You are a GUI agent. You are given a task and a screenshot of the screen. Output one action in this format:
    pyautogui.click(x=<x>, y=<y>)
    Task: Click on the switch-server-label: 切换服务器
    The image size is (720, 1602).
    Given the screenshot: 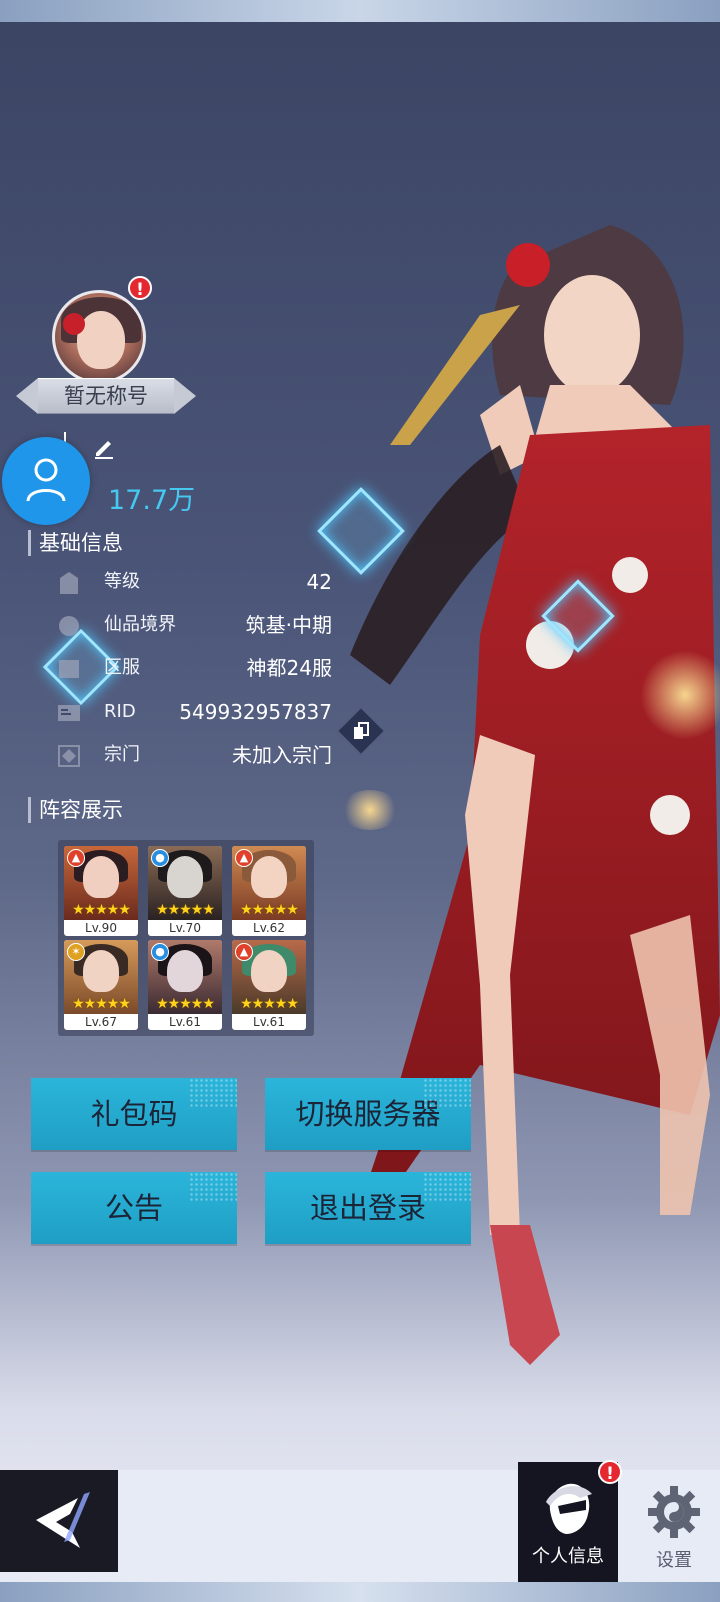 What is the action you would take?
    pyautogui.click(x=368, y=1114)
    